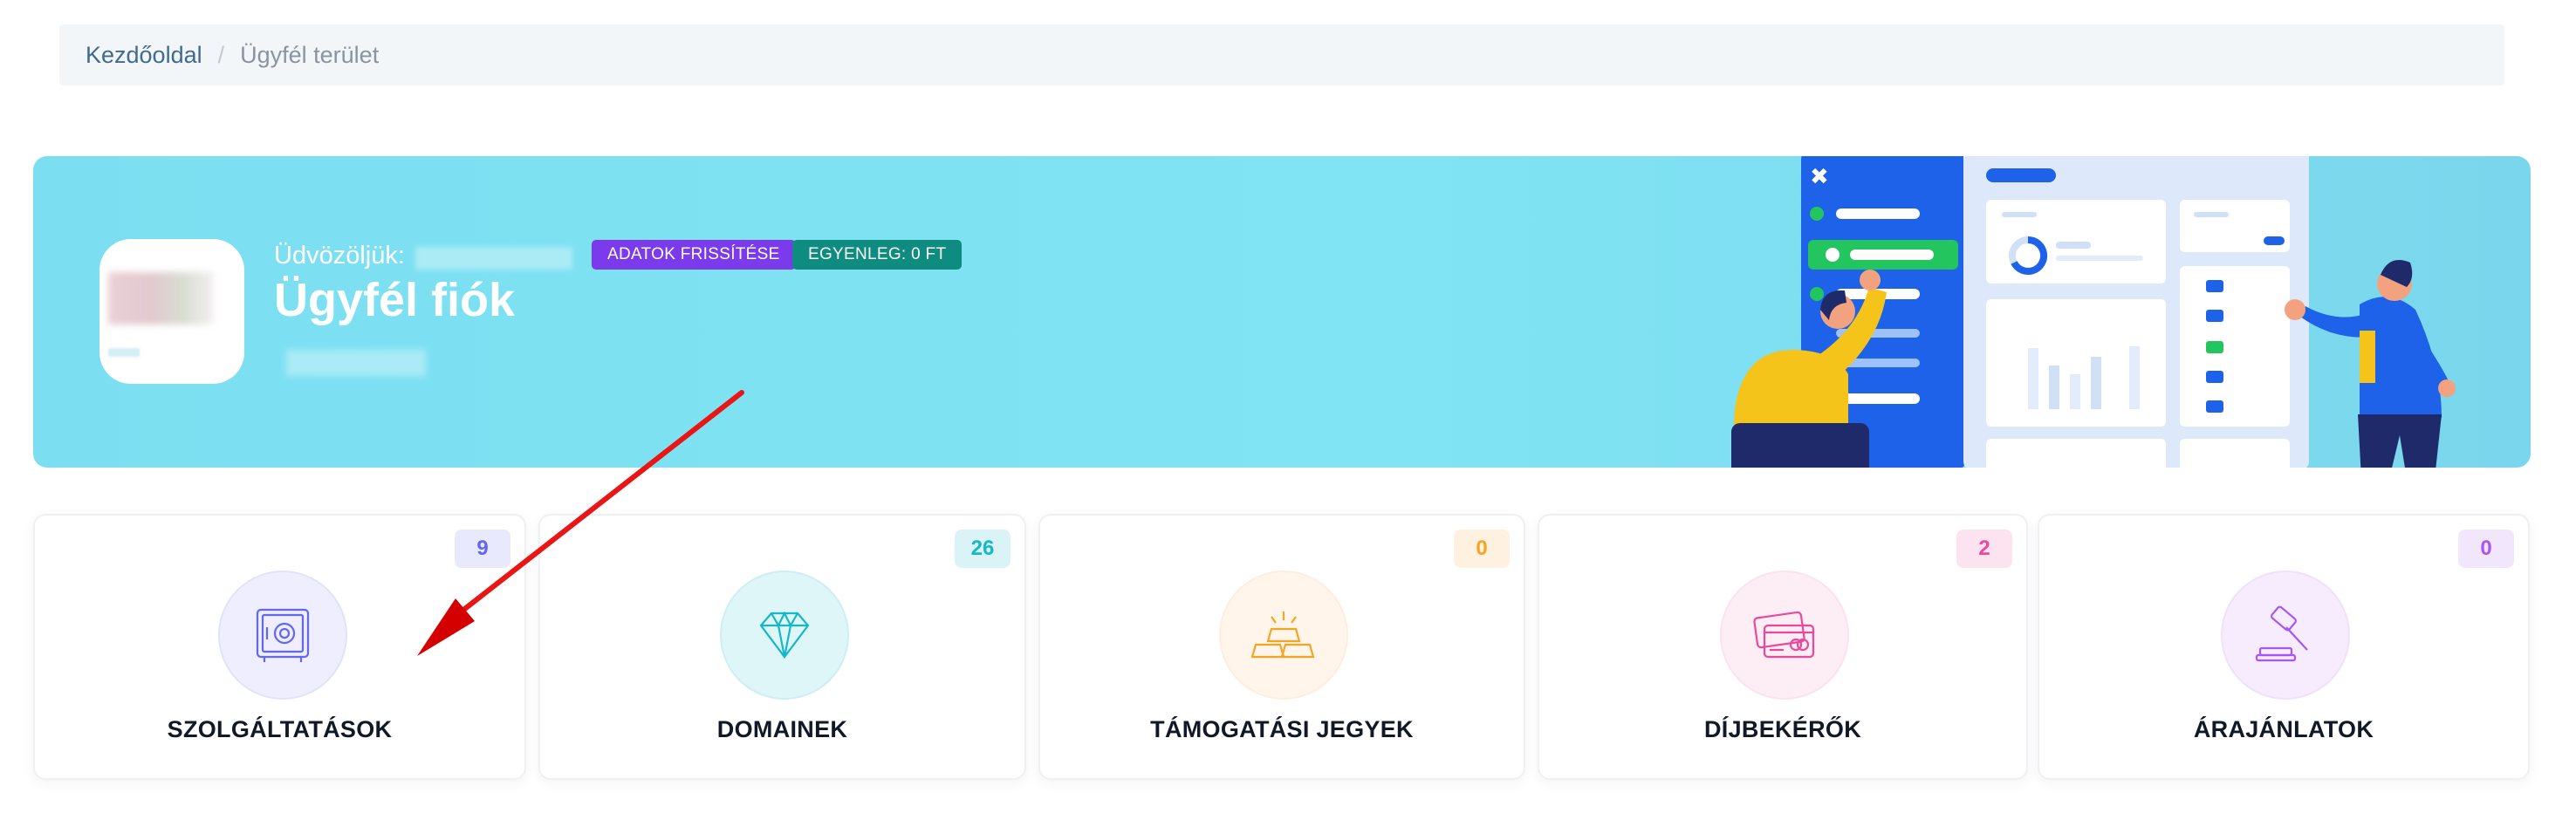 This screenshot has height=827, width=2576. I want to click on domains-count-badge: 26, so click(983, 549).